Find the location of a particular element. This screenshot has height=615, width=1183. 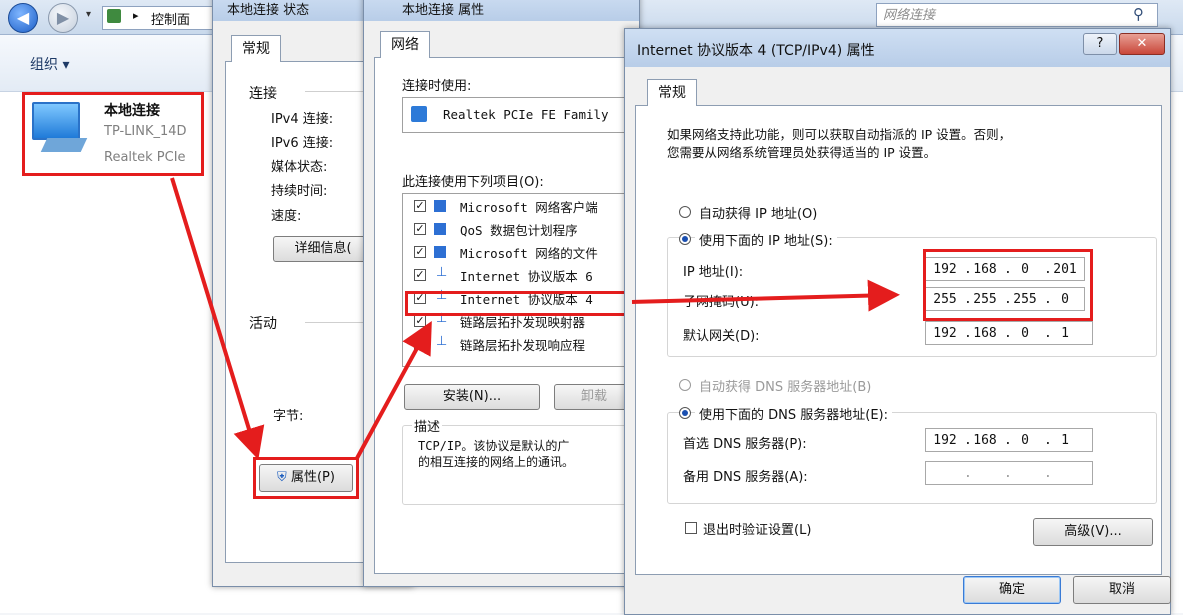

arrow-to-ipv4-item is located at coordinates (393, 390).